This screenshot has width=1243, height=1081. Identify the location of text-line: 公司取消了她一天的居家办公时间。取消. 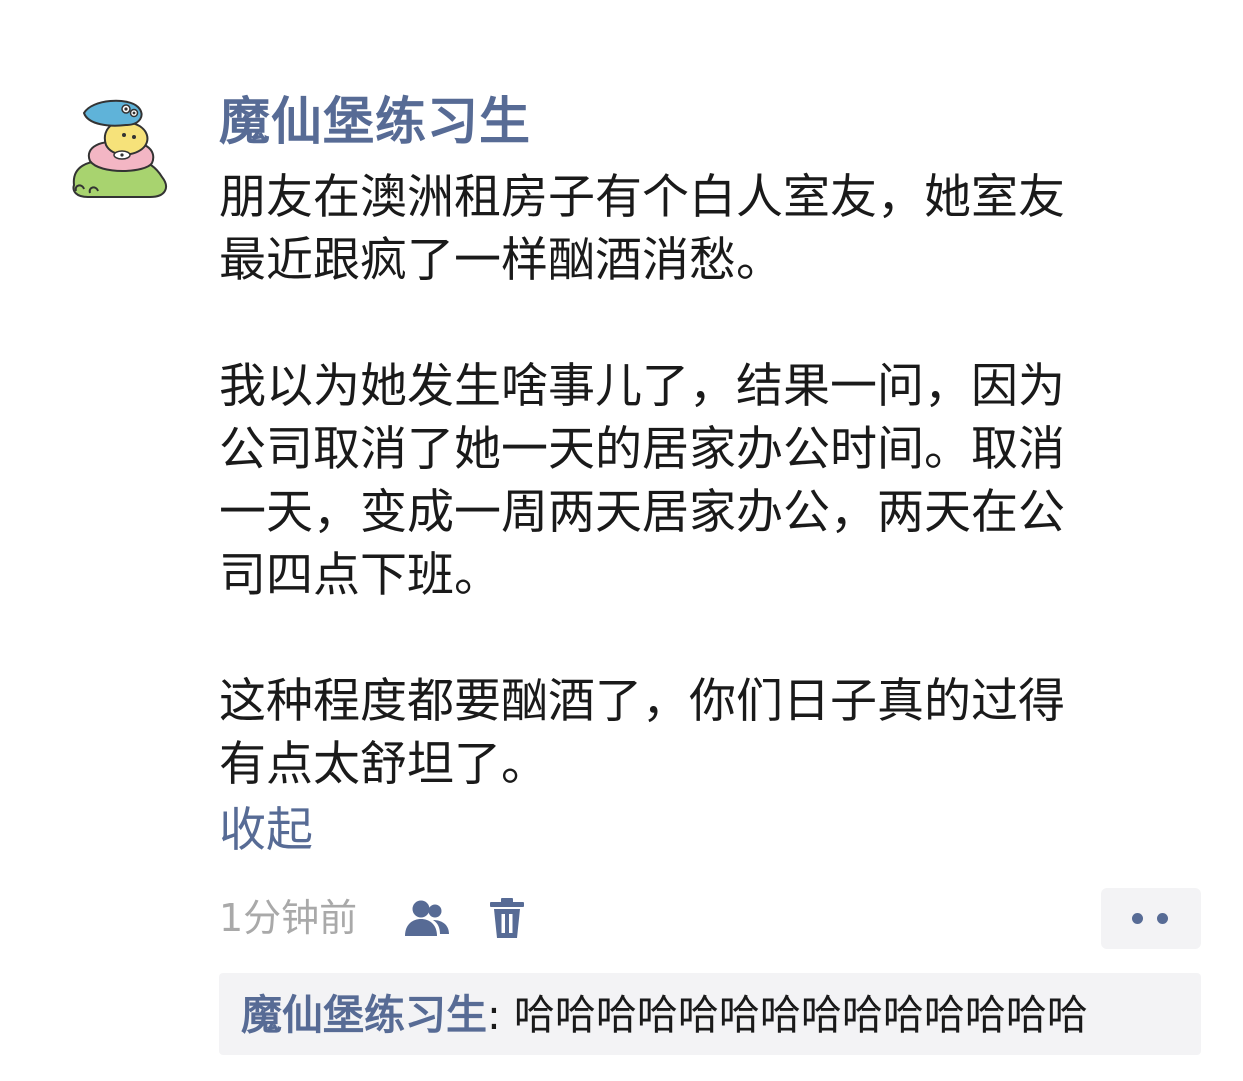
(642, 449).